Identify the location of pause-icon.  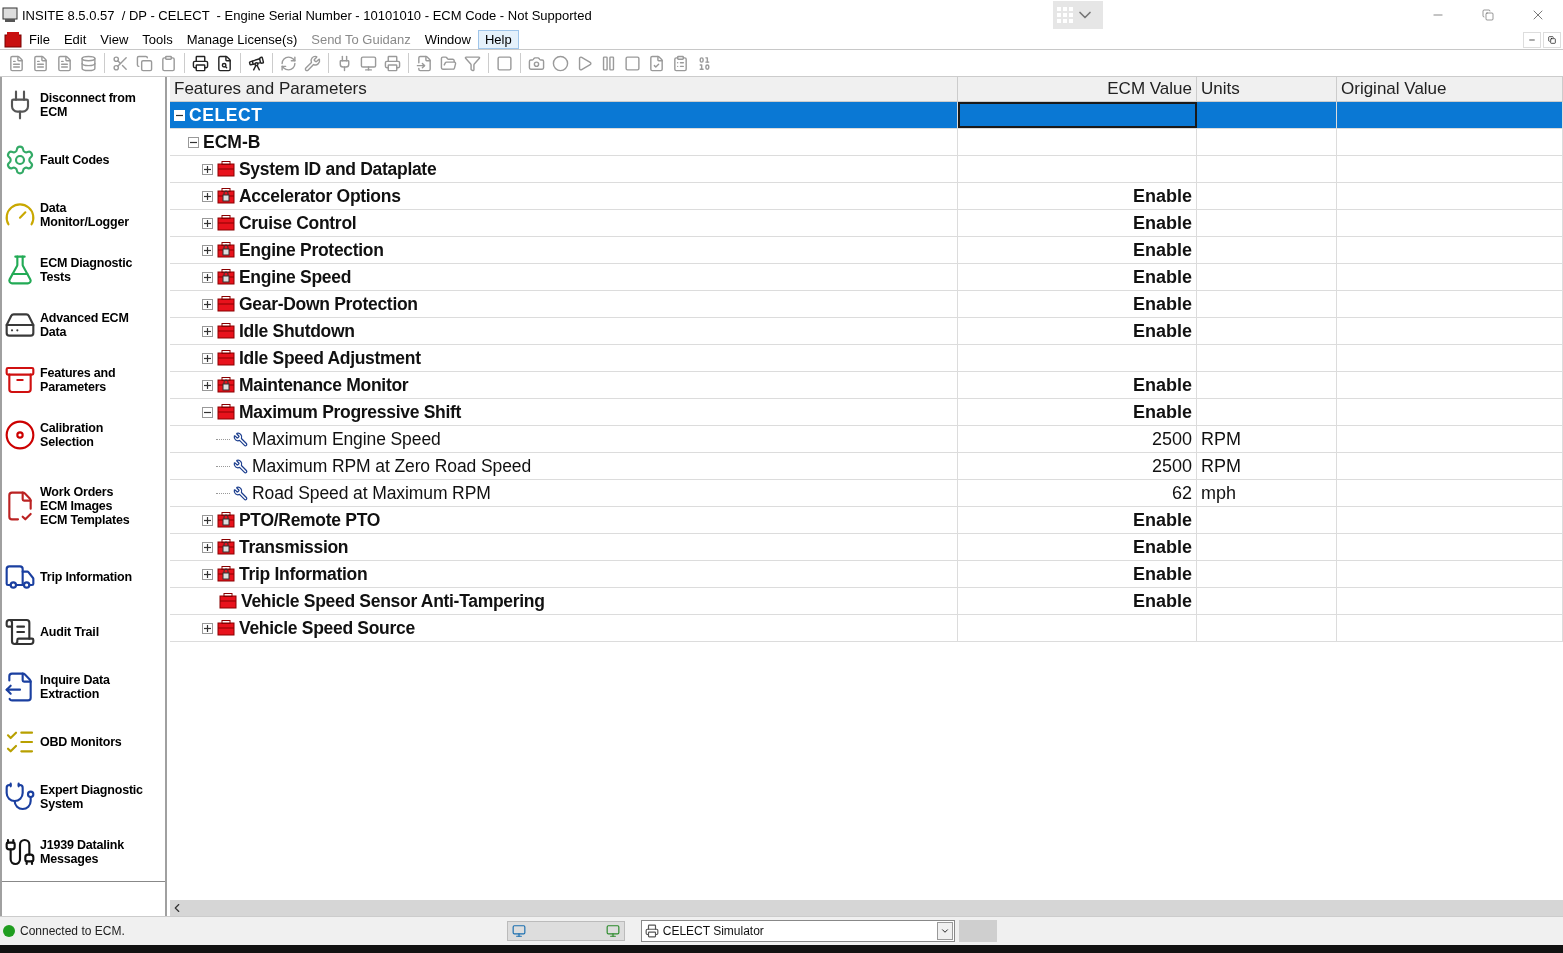
(608, 63).